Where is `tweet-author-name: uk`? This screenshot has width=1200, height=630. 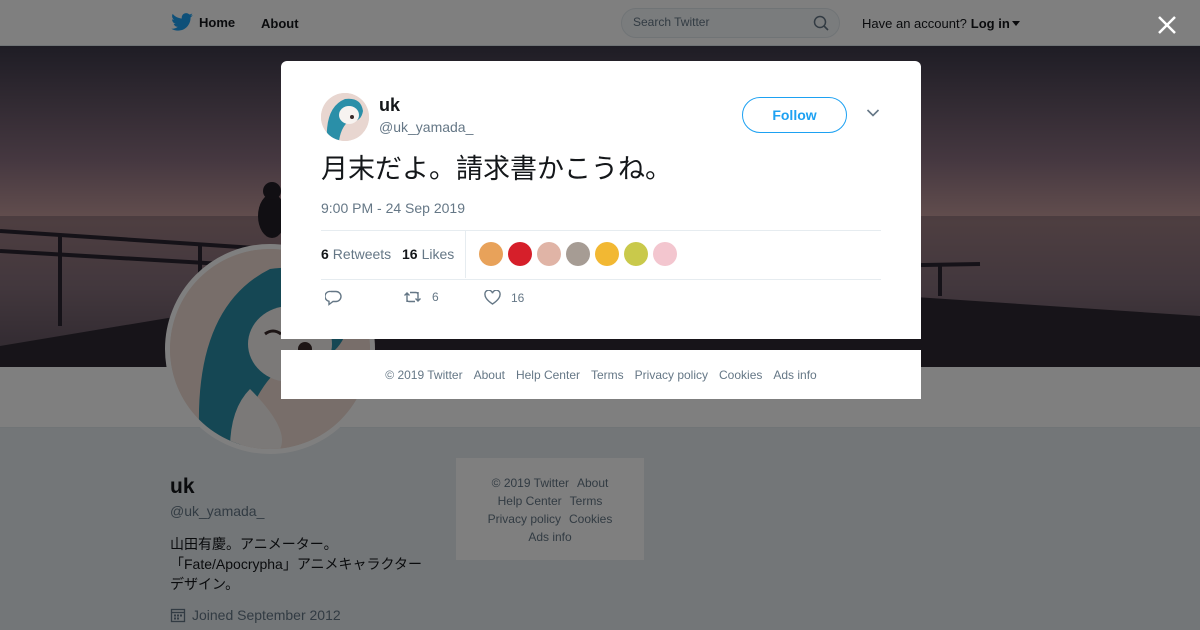
tweet-author-name: uk is located at coordinates (389, 105).